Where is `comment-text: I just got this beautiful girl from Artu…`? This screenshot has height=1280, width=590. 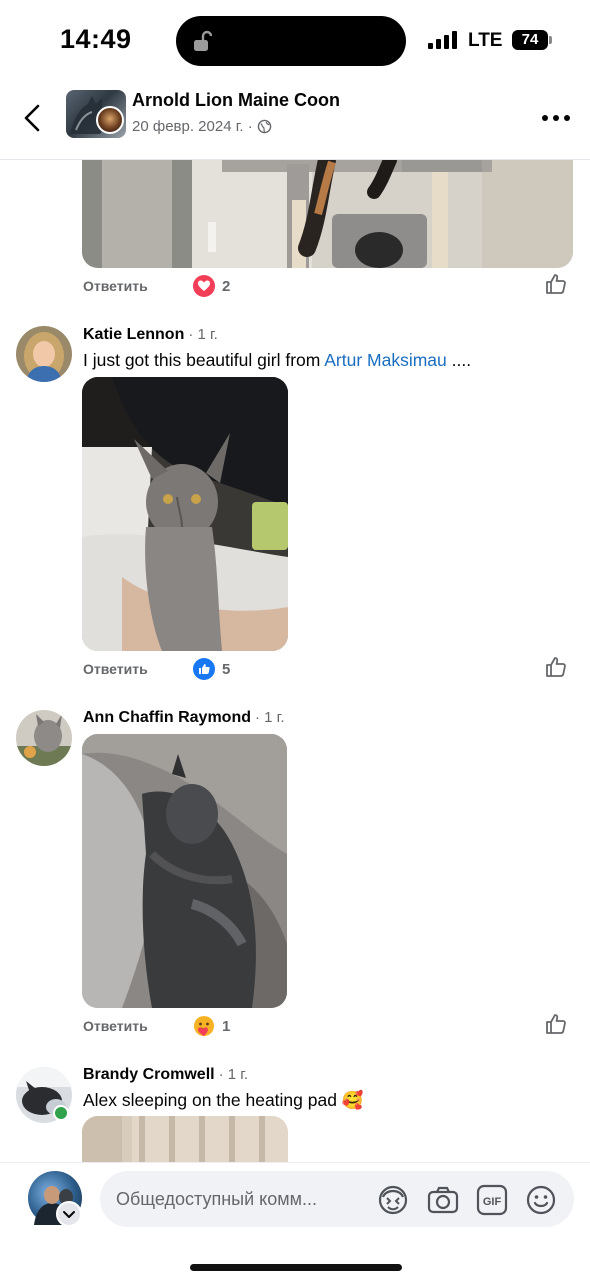 comment-text: I just got this beautiful girl from Artu… is located at coordinates (277, 360).